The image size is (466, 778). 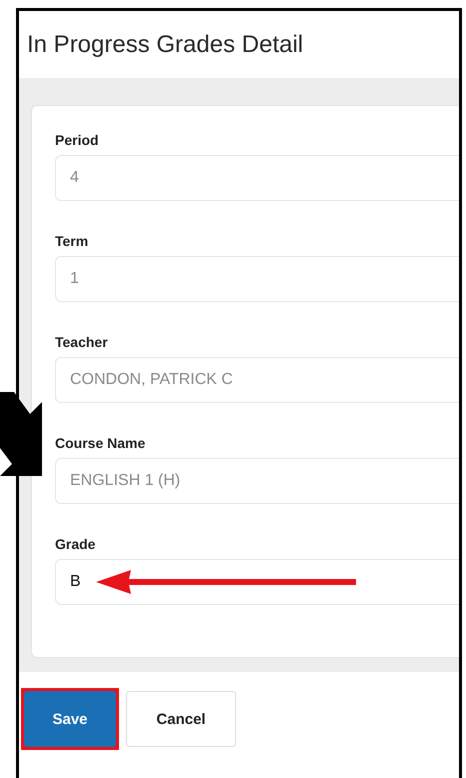 What do you see at coordinates (100, 443) in the screenshot?
I see `field-label: Course Name` at bounding box center [100, 443].